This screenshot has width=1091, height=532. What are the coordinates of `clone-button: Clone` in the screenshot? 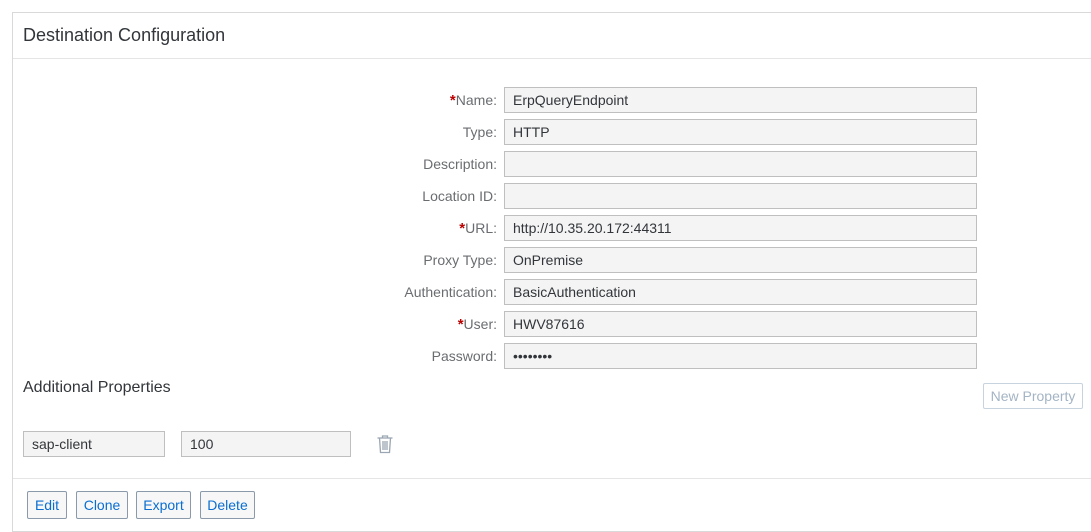 It's located at (102, 505).